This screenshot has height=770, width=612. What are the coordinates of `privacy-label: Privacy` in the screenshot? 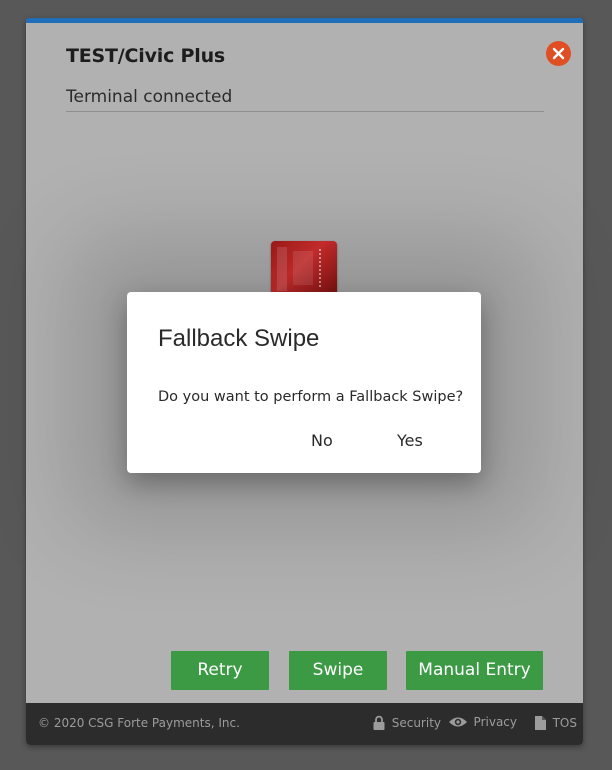 It's located at (495, 722).